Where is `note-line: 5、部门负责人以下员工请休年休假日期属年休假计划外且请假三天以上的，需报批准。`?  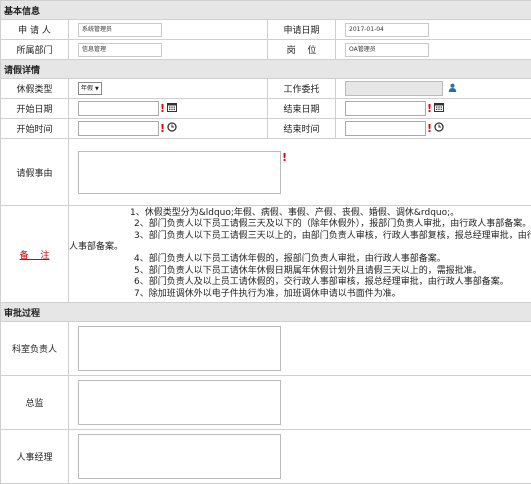
note-line: 5、部门负责人以下员工请休年休假日期属年休假计划外且请假三天以上的，需报批准。 is located at coordinates (300, 272).